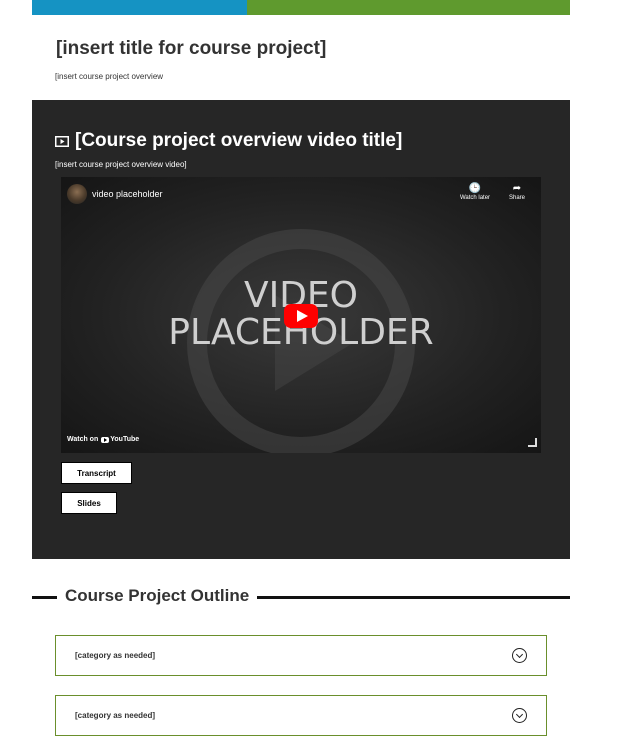 The width and height of the screenshot is (630, 744). What do you see at coordinates (89, 503) in the screenshot?
I see `slides-button: Slides` at bounding box center [89, 503].